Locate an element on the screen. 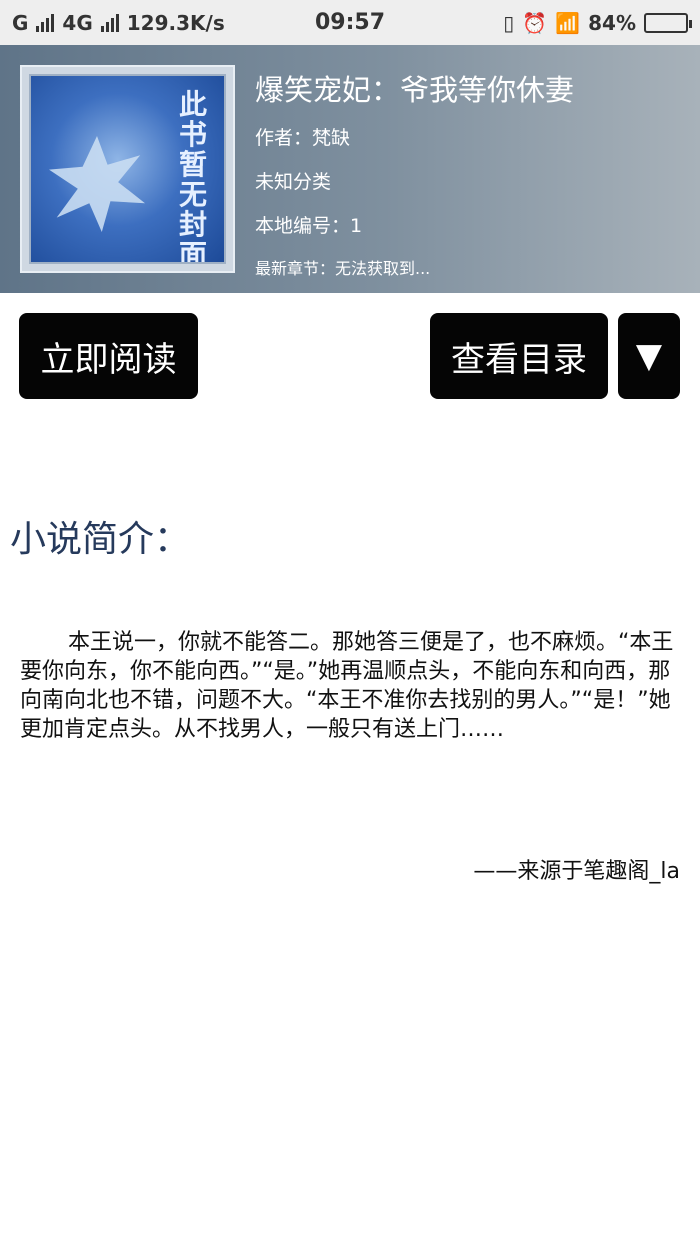 Image resolution: width=700 pixels, height=1244 pixels. carrier-1-label: G is located at coordinates (20, 22).